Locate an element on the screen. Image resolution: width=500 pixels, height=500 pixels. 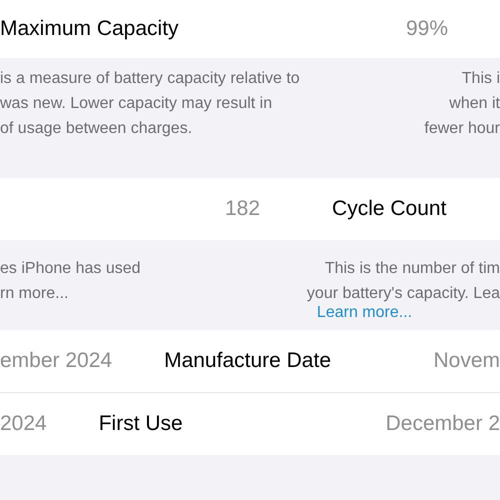
note-text: of usage between charges. is located at coordinates (97, 129).